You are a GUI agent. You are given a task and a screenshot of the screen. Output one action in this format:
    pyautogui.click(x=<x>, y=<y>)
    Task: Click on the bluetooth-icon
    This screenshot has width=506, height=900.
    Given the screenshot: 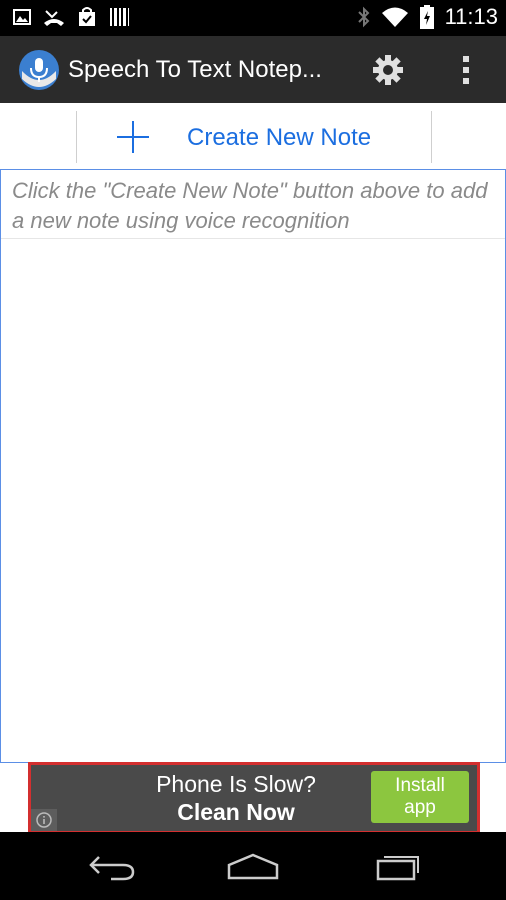 What is the action you would take?
    pyautogui.click(x=363, y=17)
    